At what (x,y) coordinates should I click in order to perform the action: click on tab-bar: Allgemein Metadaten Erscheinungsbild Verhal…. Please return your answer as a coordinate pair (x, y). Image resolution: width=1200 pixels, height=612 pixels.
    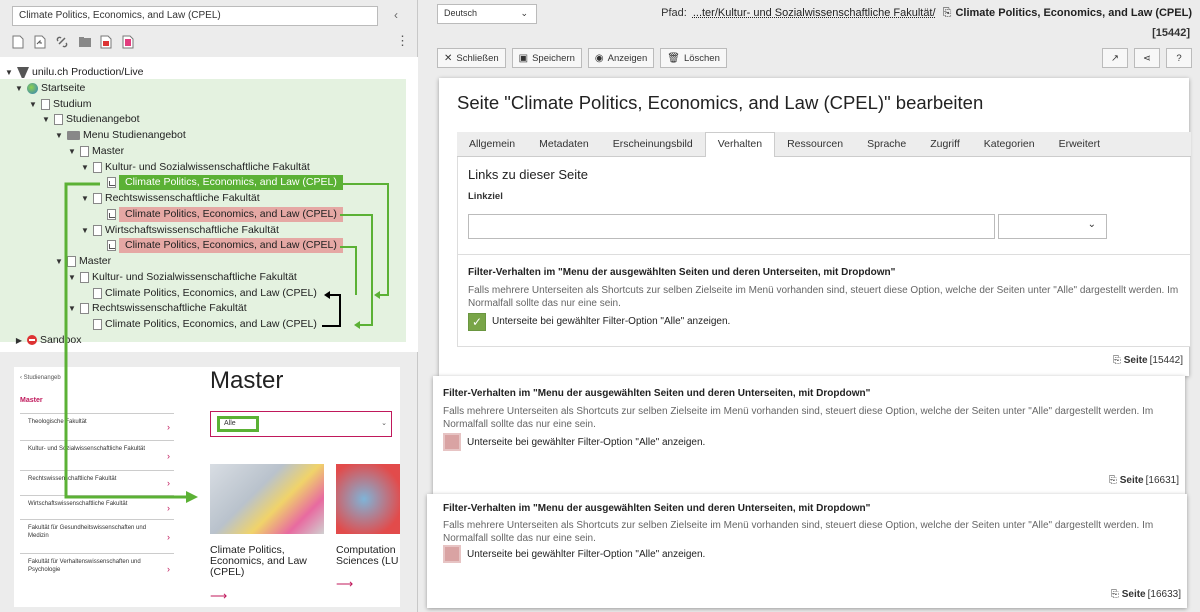
    Looking at the image, I should click on (824, 145).